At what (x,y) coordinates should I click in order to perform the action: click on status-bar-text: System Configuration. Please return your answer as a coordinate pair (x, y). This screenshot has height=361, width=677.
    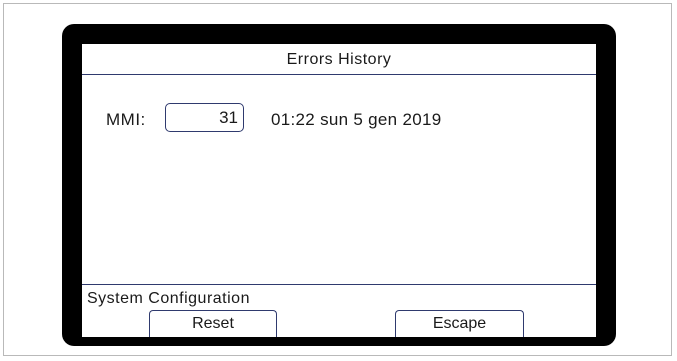
    Looking at the image, I should click on (168, 298).